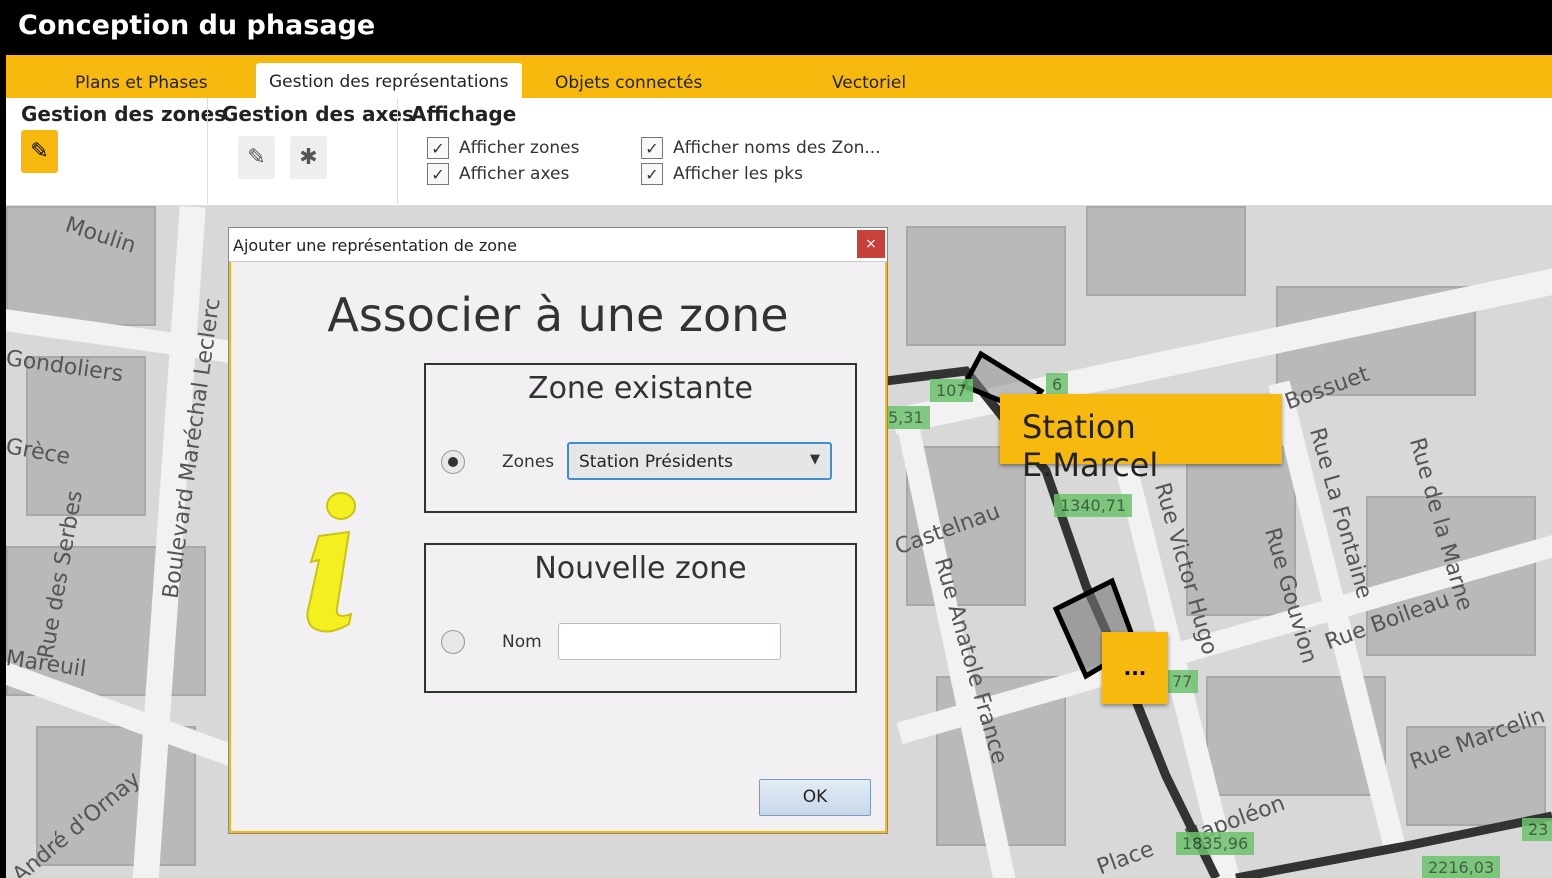 The height and width of the screenshot is (878, 1552). What do you see at coordinates (558, 245) in the screenshot?
I see `dialog-title: Ajouter une représentation de zone` at bounding box center [558, 245].